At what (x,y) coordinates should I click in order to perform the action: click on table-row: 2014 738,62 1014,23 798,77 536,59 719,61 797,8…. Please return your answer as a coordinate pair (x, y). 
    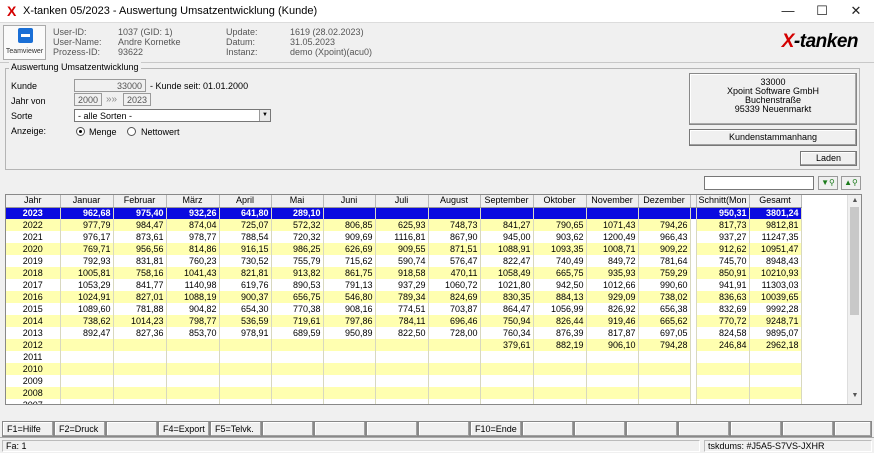
    Looking at the image, I should click on (404, 321).